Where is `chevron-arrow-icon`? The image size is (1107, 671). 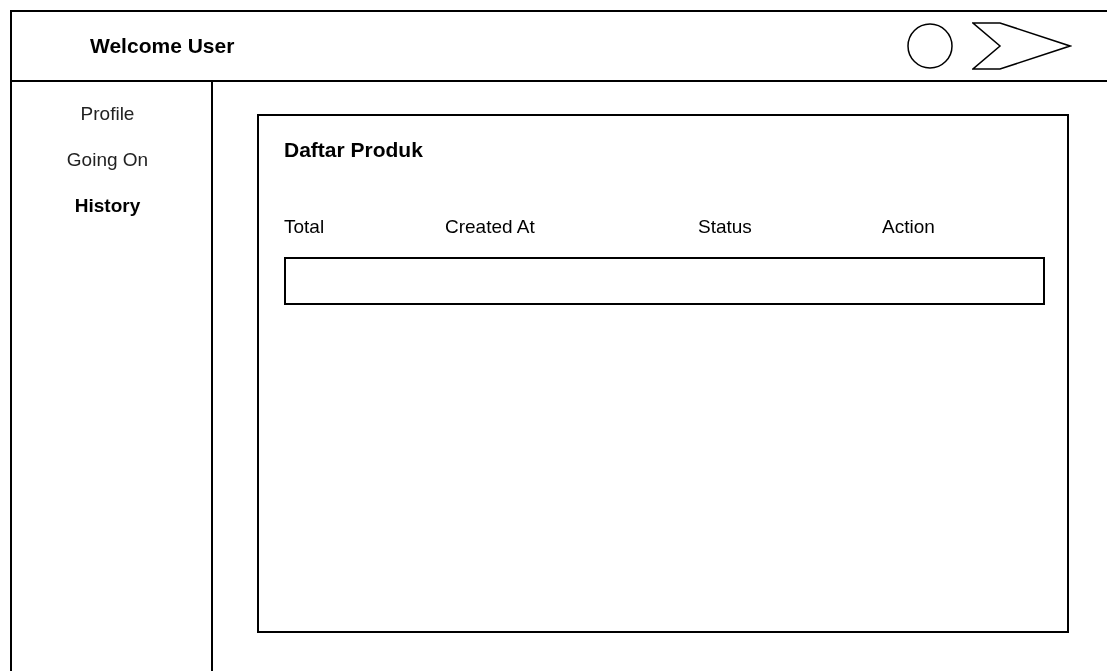 chevron-arrow-icon is located at coordinates (1022, 46).